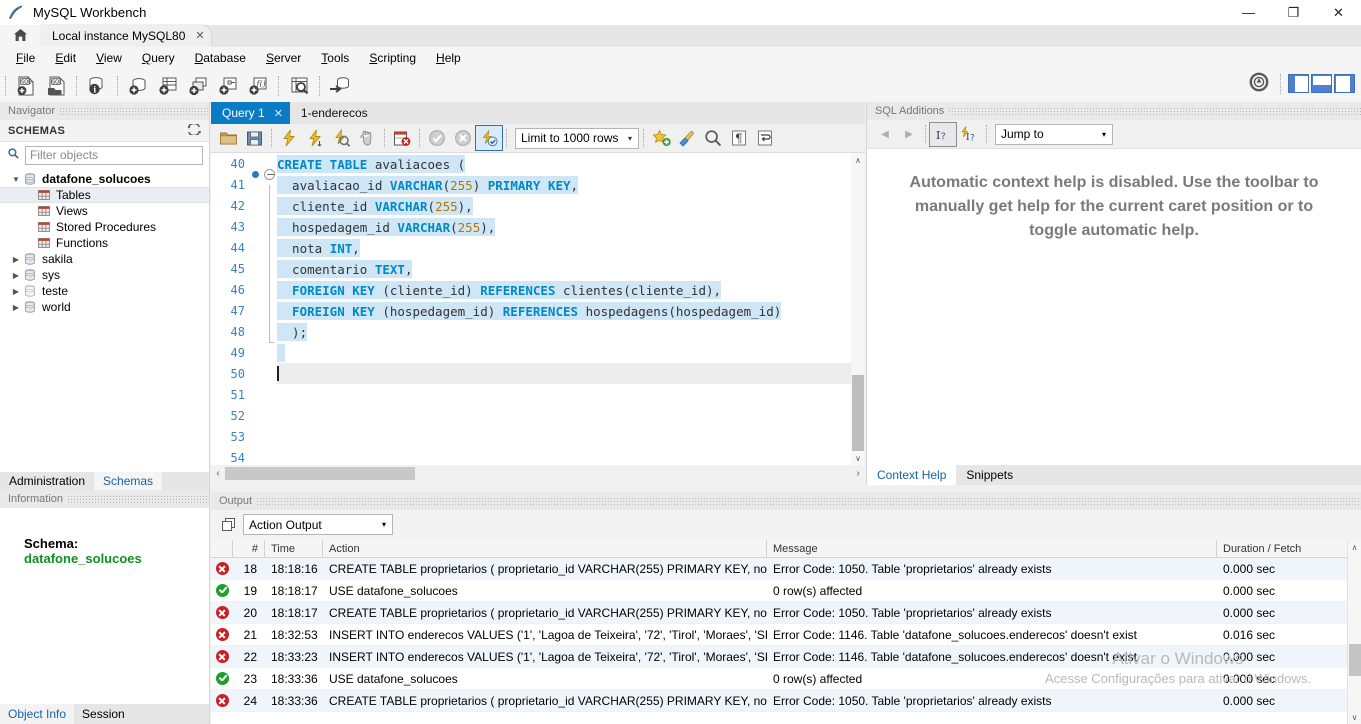 The width and height of the screenshot is (1361, 724). Describe the element at coordinates (294, 548) in the screenshot. I see `column-header-time: Time` at that location.